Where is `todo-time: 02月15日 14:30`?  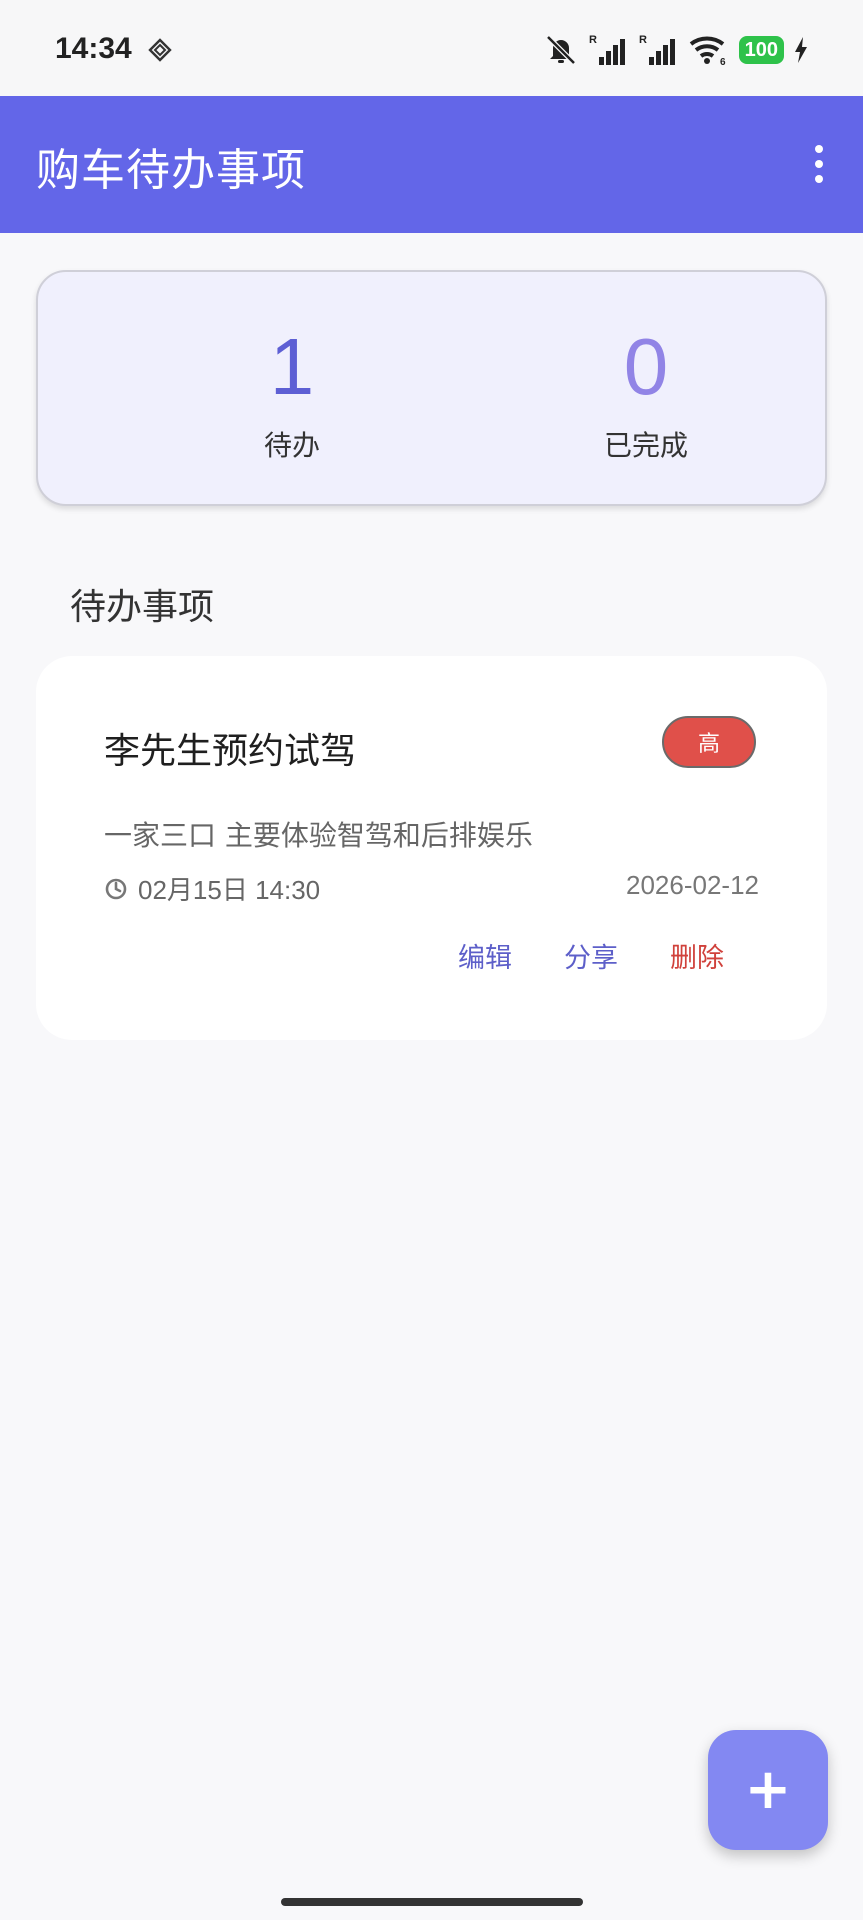 todo-time: 02月15日 14:30 is located at coordinates (229, 890).